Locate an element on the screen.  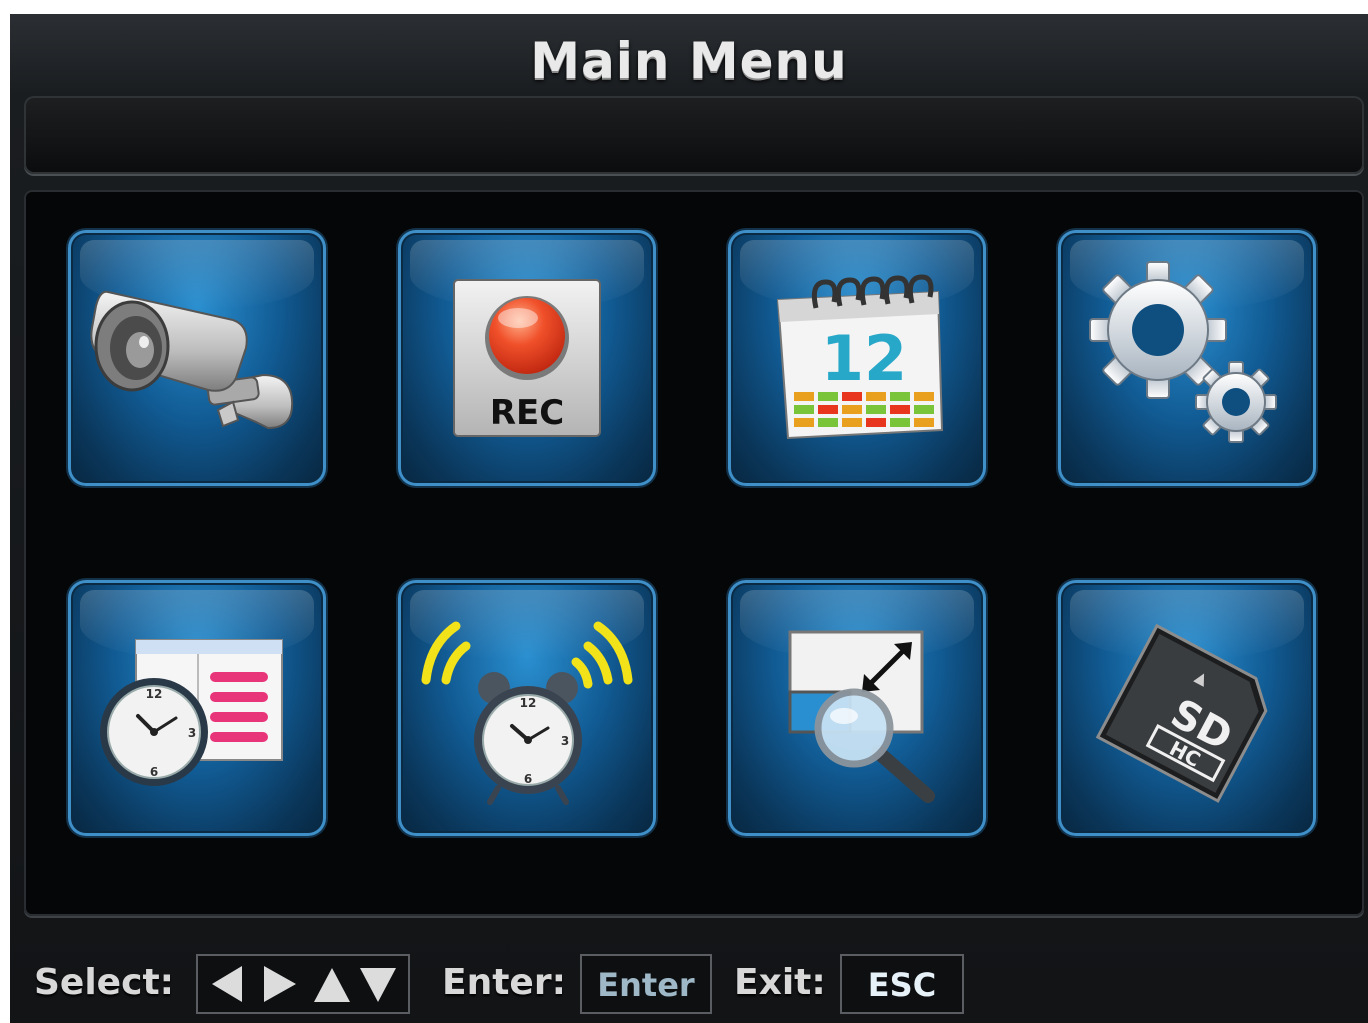
enter-label: Enter: is located at coordinates (504, 982).